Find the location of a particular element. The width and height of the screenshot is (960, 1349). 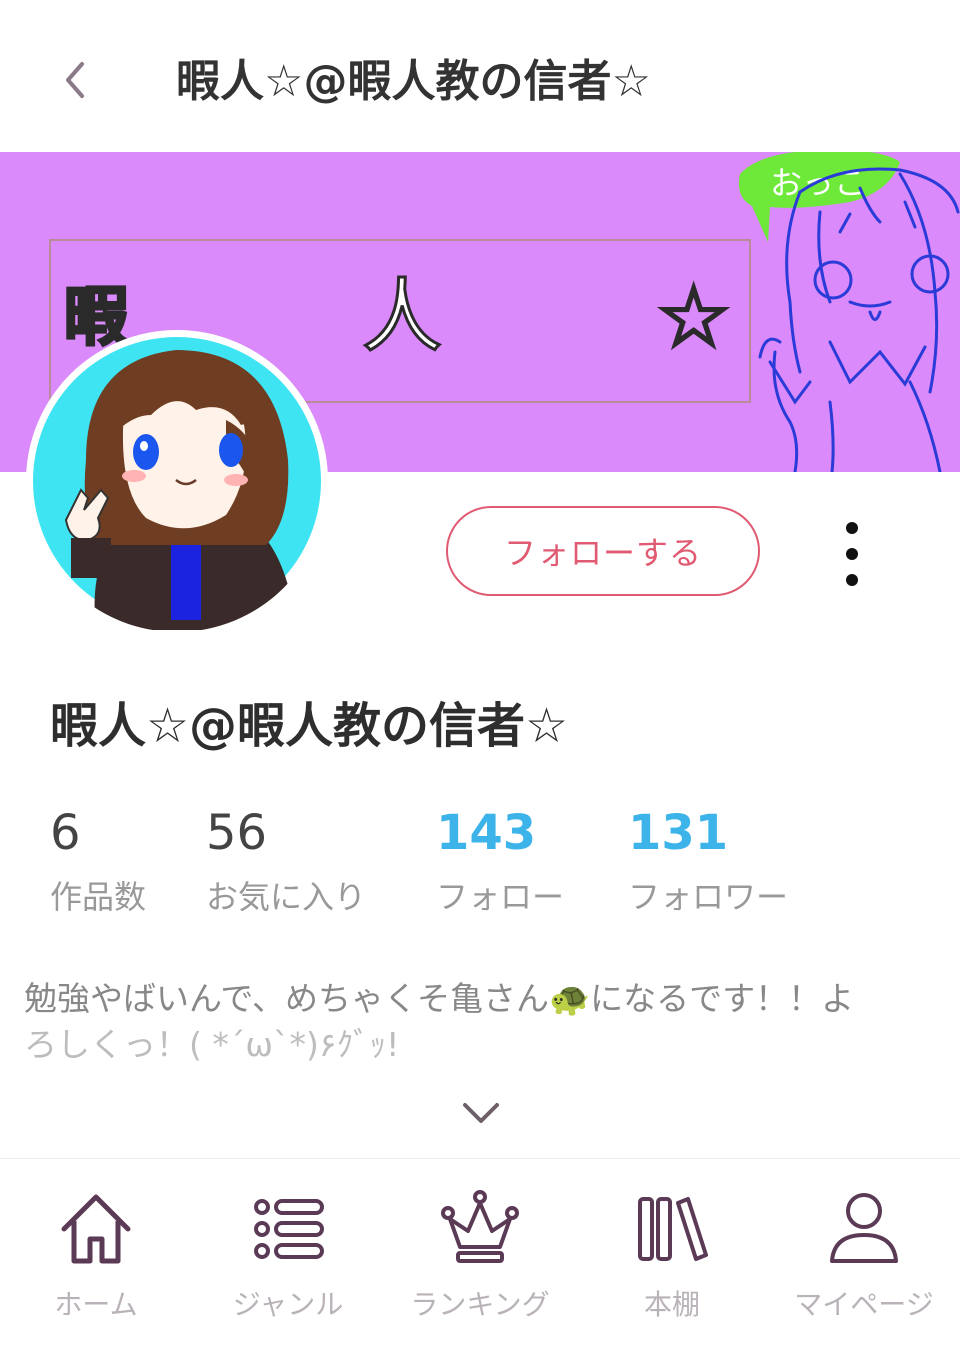

bio-line: 勉強やばいんで、めちゃくそ亀さん🐢になるです！！よ is located at coordinates (439, 998).